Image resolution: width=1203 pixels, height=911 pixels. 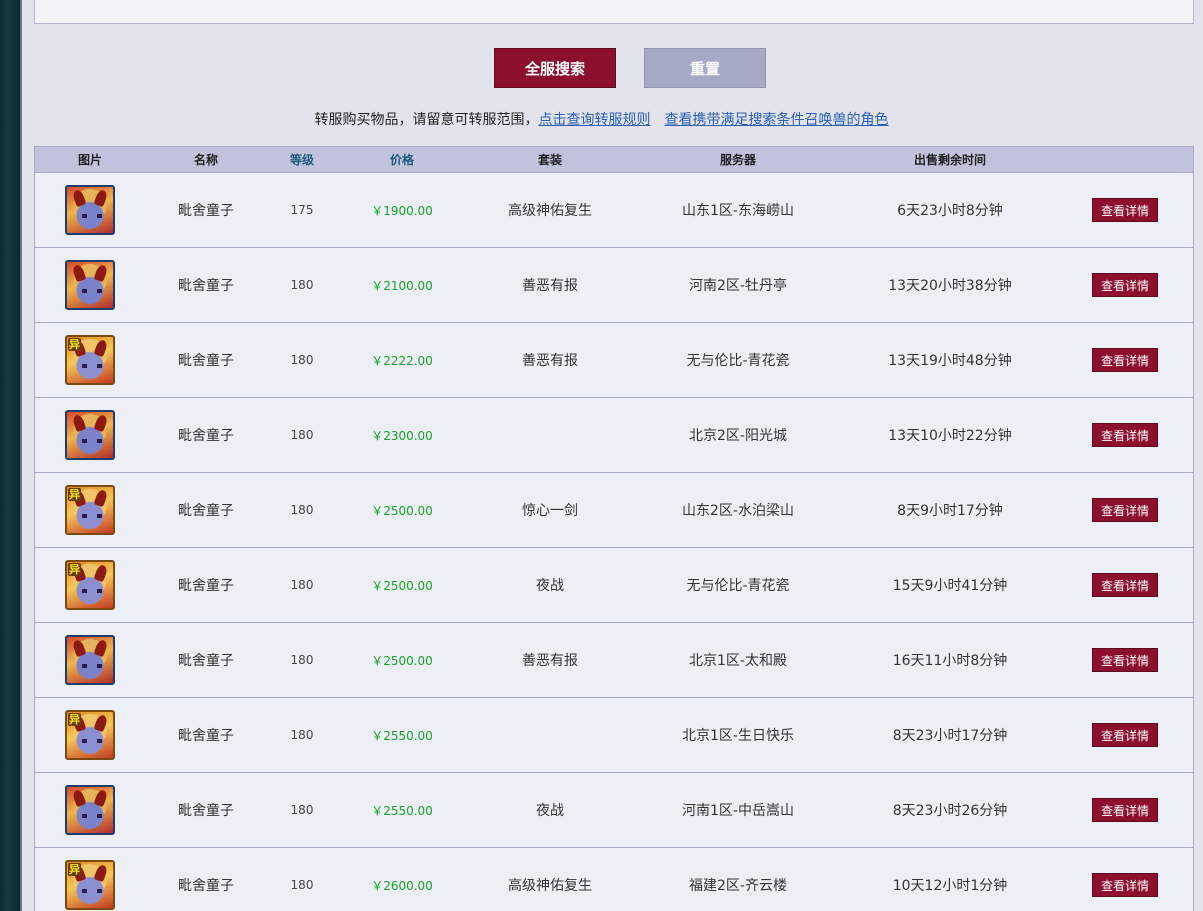 I want to click on pet-server: 山东1区-东海崂山, so click(x=738, y=211).